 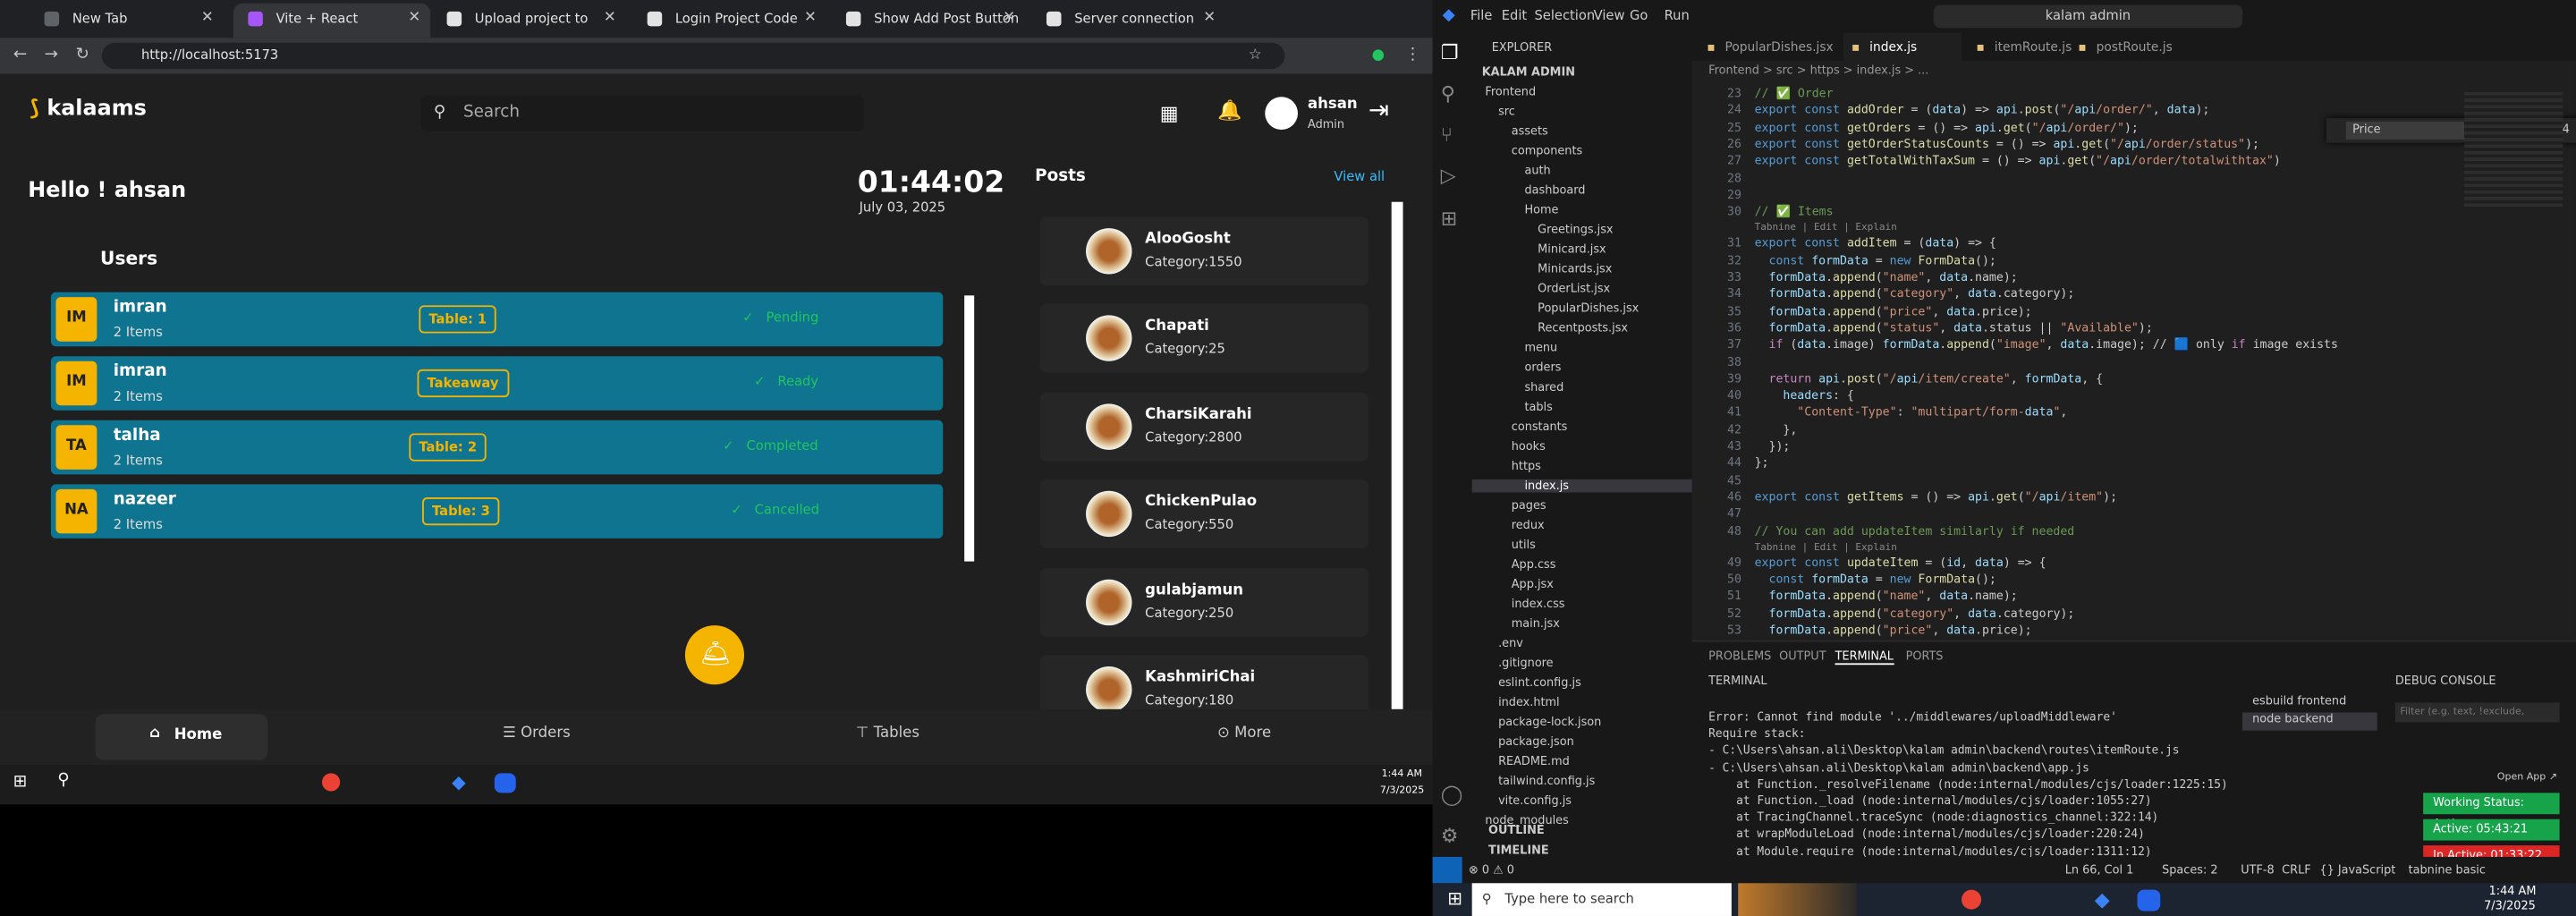 I want to click on explorer-tree-item: index.css, so click(x=1582, y=604).